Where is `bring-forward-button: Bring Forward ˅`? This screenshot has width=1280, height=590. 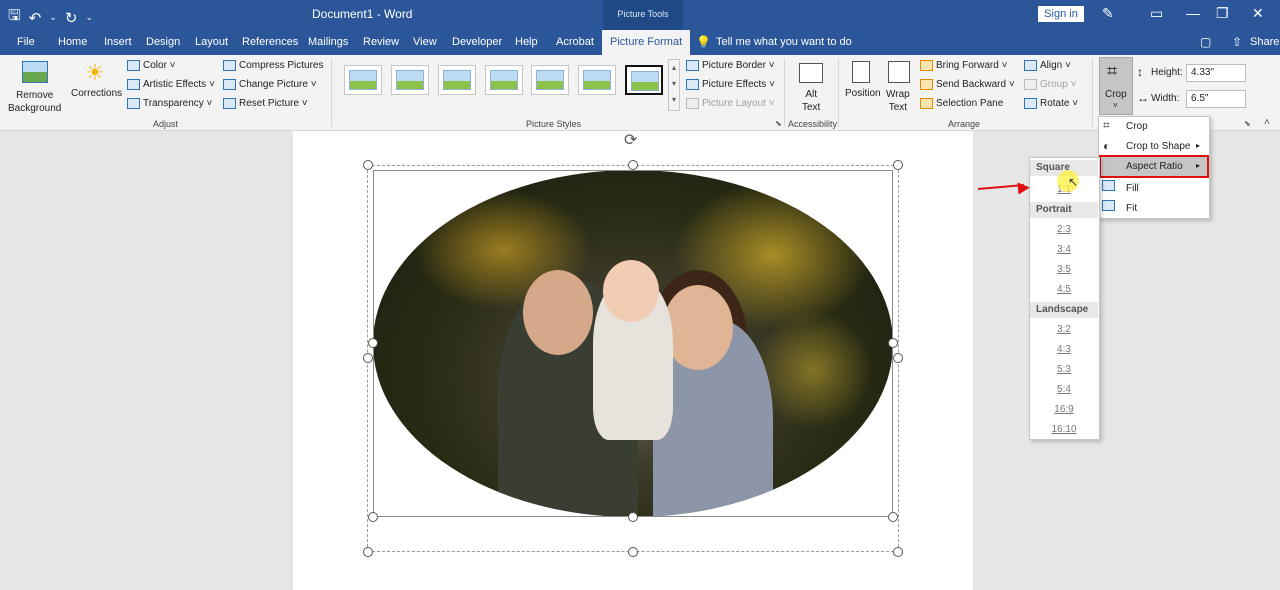 bring-forward-button: Bring Forward ˅ is located at coordinates (963, 65).